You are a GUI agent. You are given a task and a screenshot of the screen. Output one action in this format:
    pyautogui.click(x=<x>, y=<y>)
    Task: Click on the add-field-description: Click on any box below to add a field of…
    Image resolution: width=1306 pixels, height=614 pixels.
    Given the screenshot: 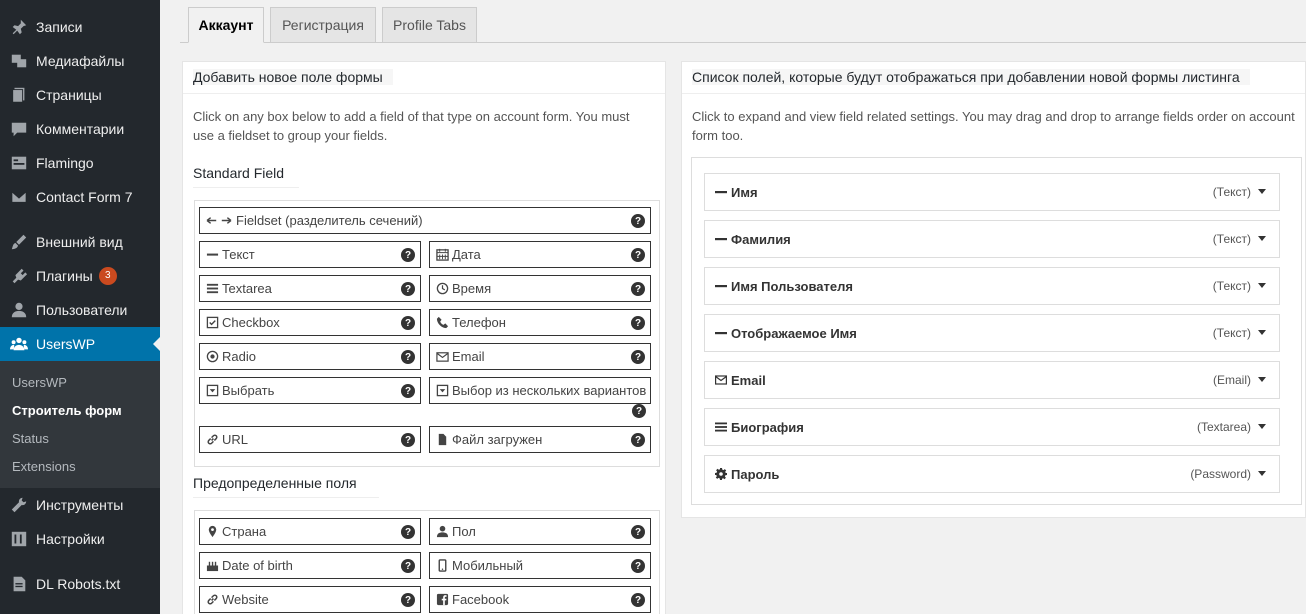 What is the action you would take?
    pyautogui.click(x=411, y=126)
    